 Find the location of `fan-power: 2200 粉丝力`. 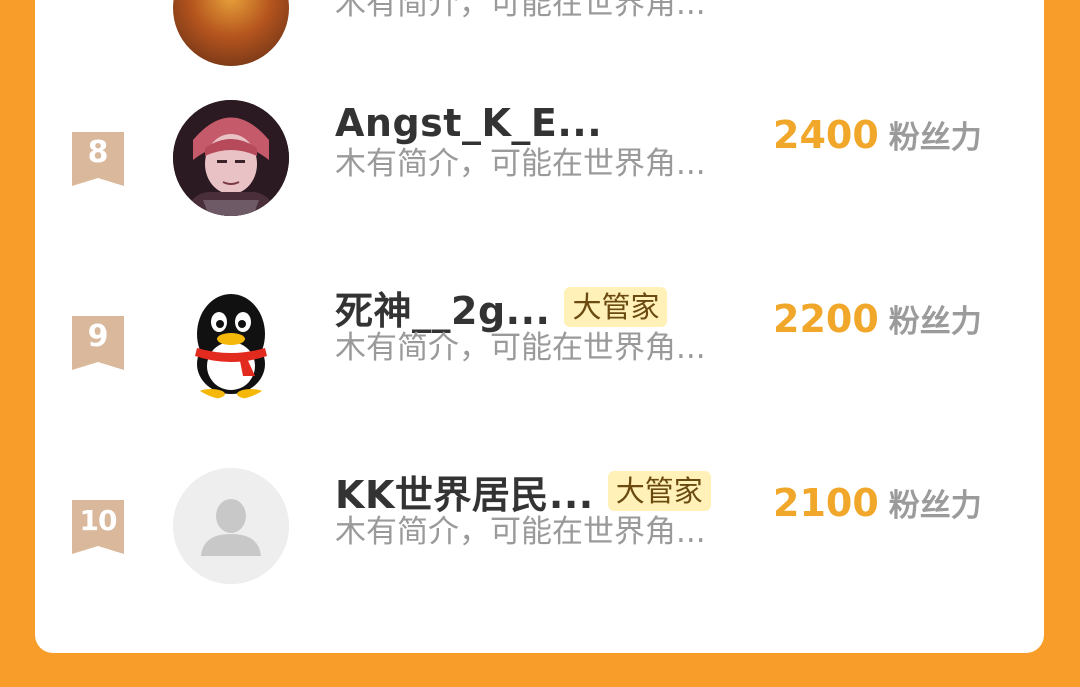

fan-power: 2200 粉丝力 is located at coordinates (877, 318).